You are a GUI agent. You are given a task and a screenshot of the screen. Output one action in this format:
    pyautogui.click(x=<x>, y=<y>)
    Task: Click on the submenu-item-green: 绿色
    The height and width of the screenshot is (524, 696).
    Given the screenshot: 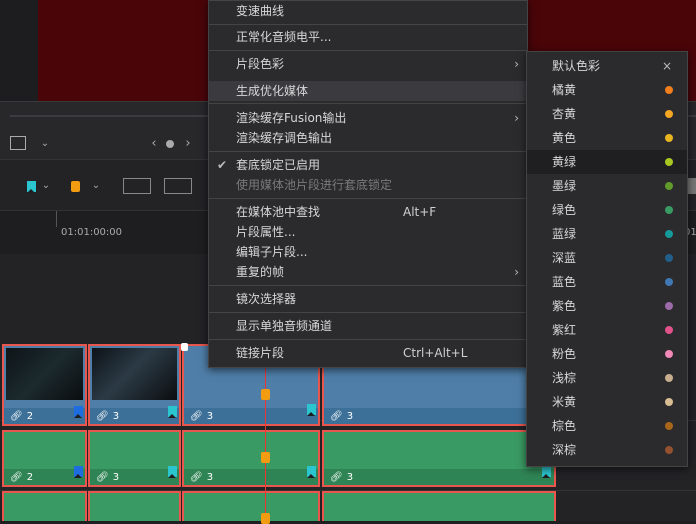 What is the action you would take?
    pyautogui.click(x=607, y=210)
    